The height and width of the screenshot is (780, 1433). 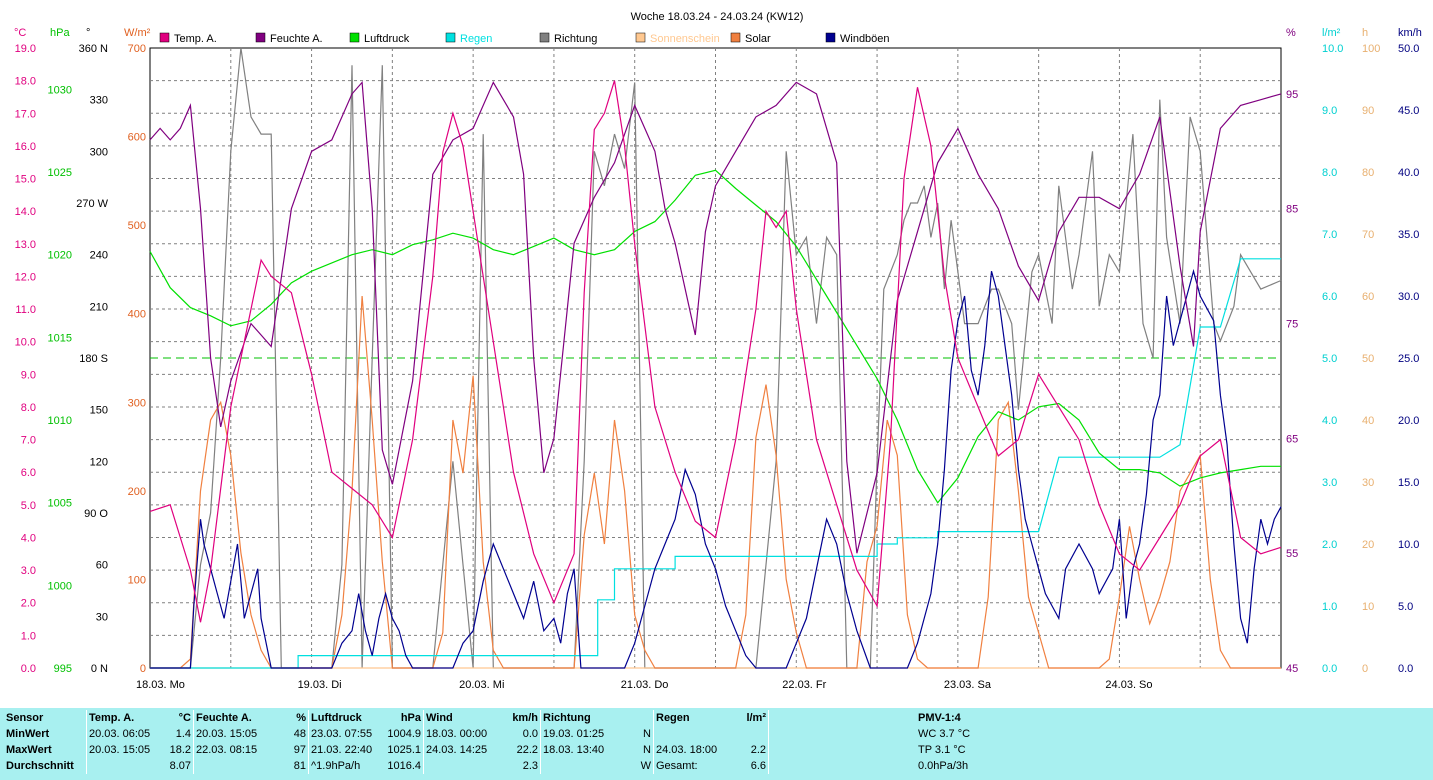 What do you see at coordinates (1292, 669) in the screenshot?
I see `axis-tick-label: 45` at bounding box center [1292, 669].